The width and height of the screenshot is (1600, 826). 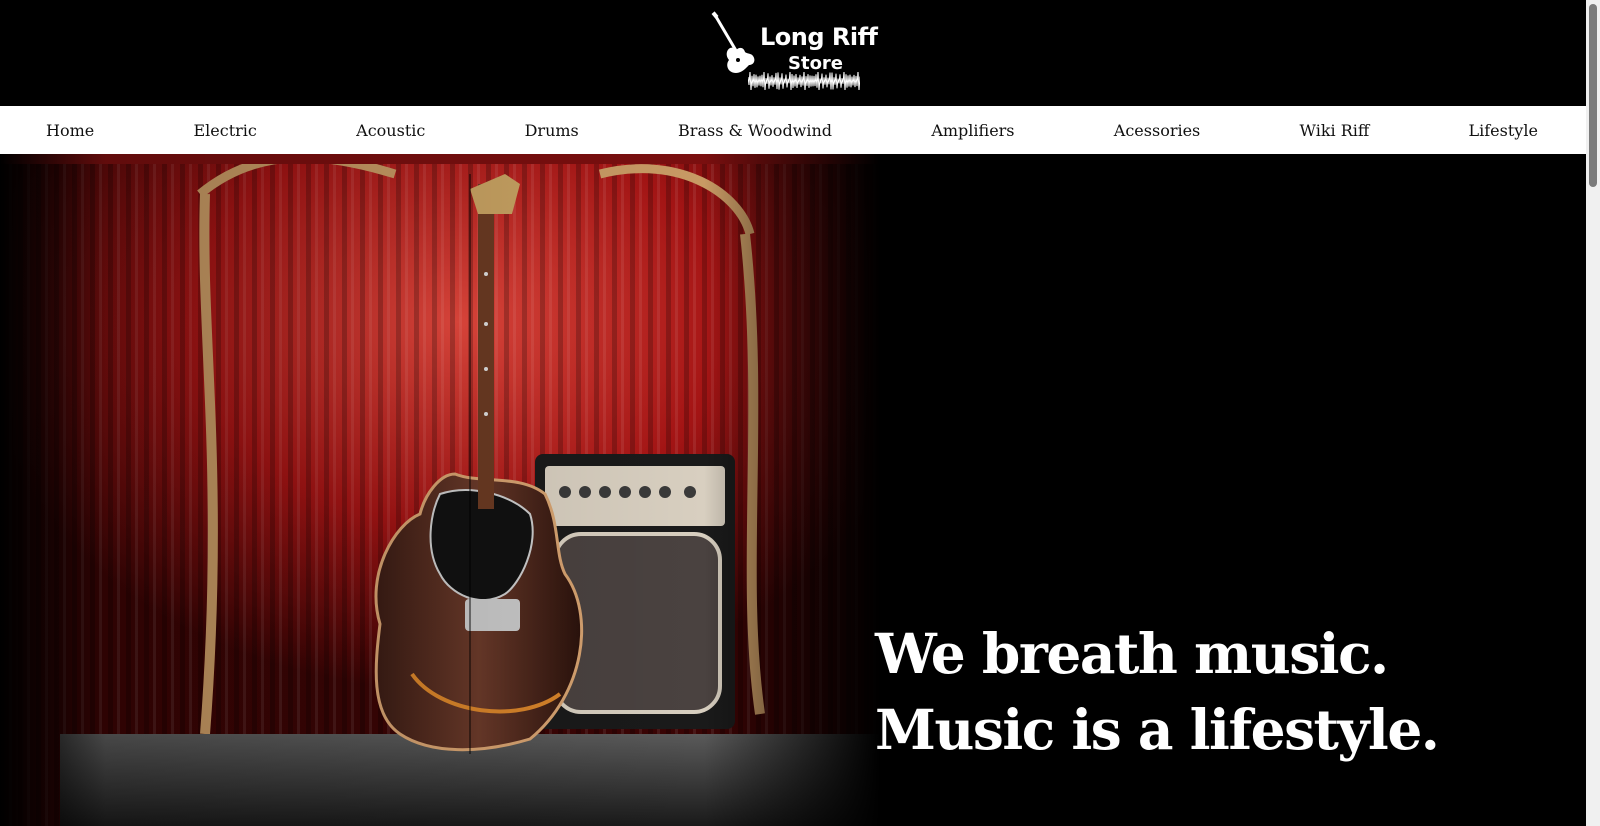 What do you see at coordinates (1593, 95) in the screenshot?
I see `scrollbar-thumb` at bounding box center [1593, 95].